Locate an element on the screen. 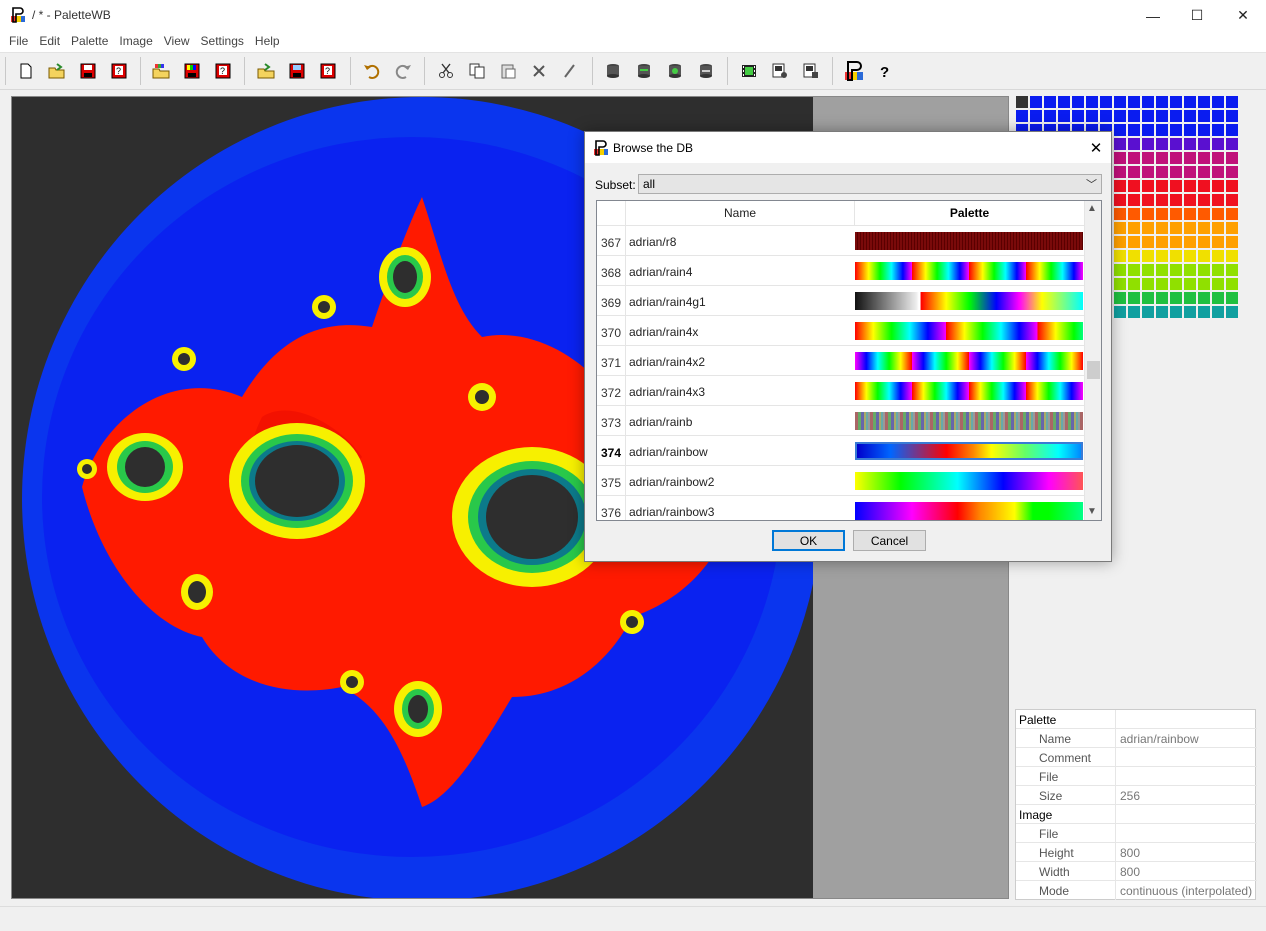 The image size is (1266, 931). group-palette: Palette is located at coordinates (1066, 719).